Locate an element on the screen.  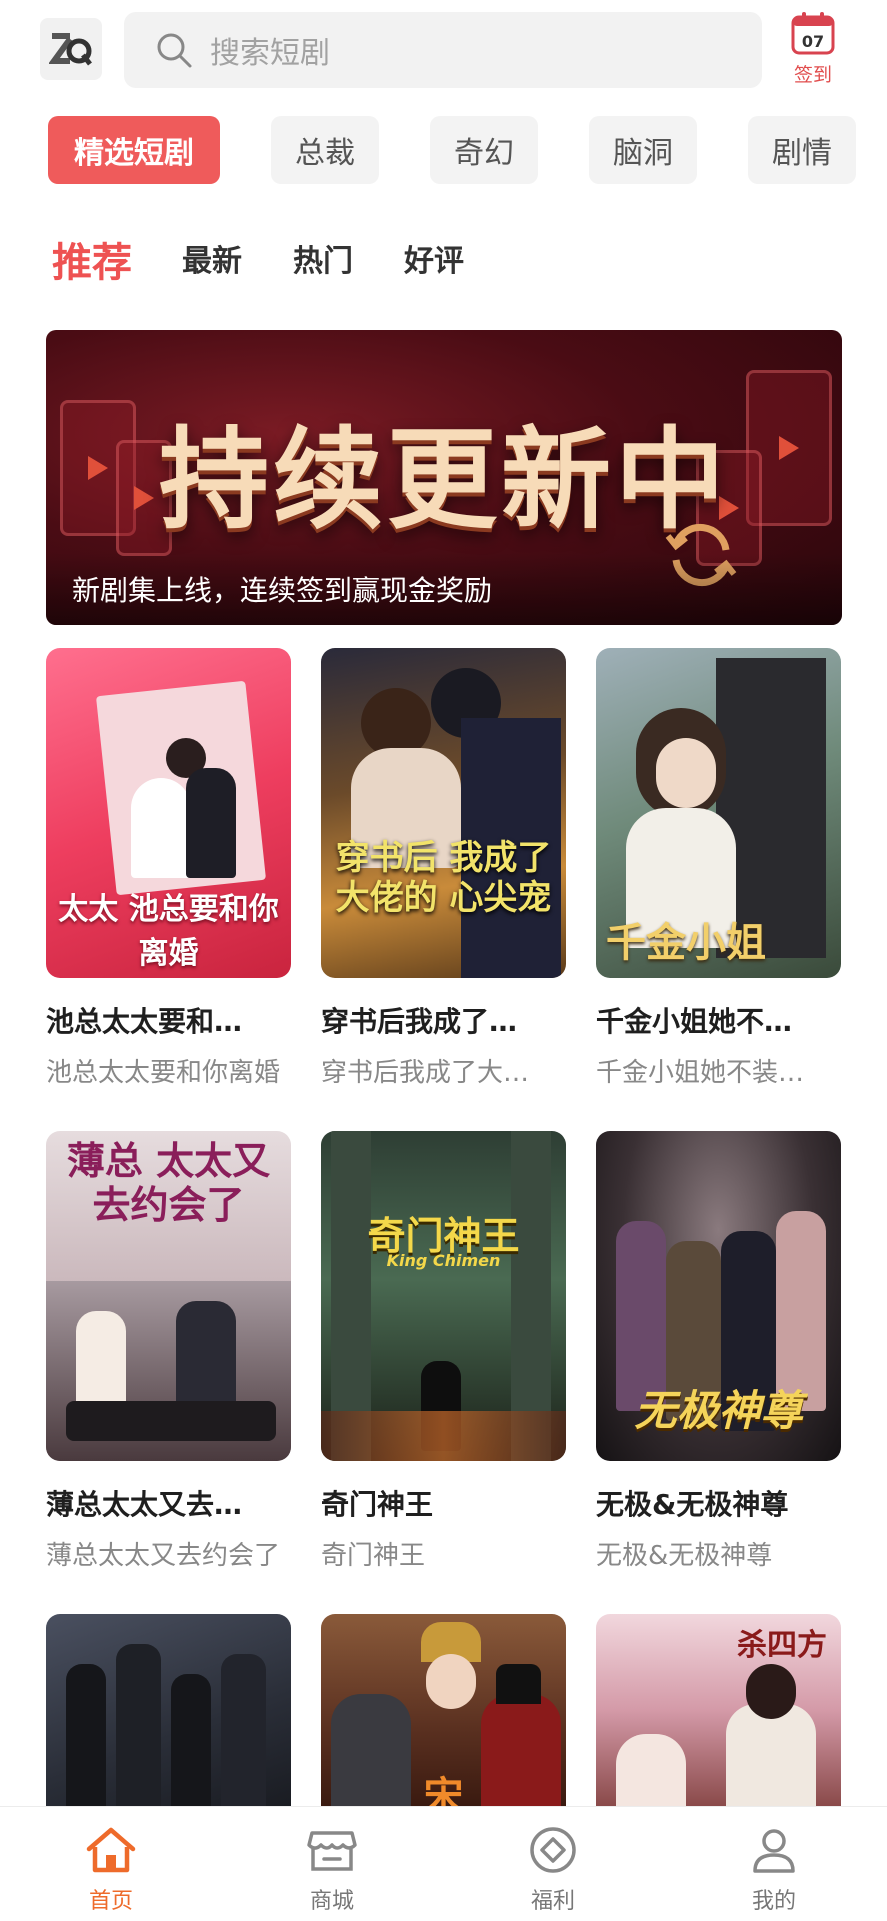
drama-poster: 杀四方 is located at coordinates (718, 1710).